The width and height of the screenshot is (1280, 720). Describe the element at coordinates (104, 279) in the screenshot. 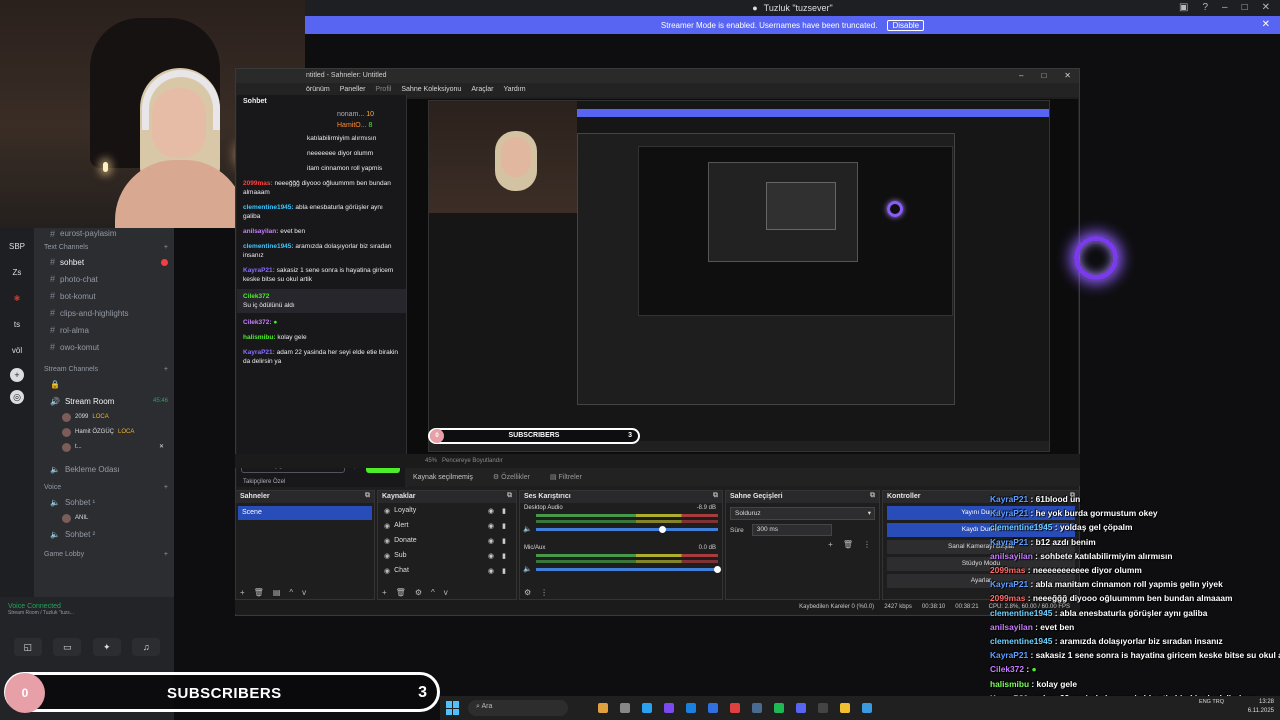

I see `channel-photo-chat: # photo-chat` at that location.